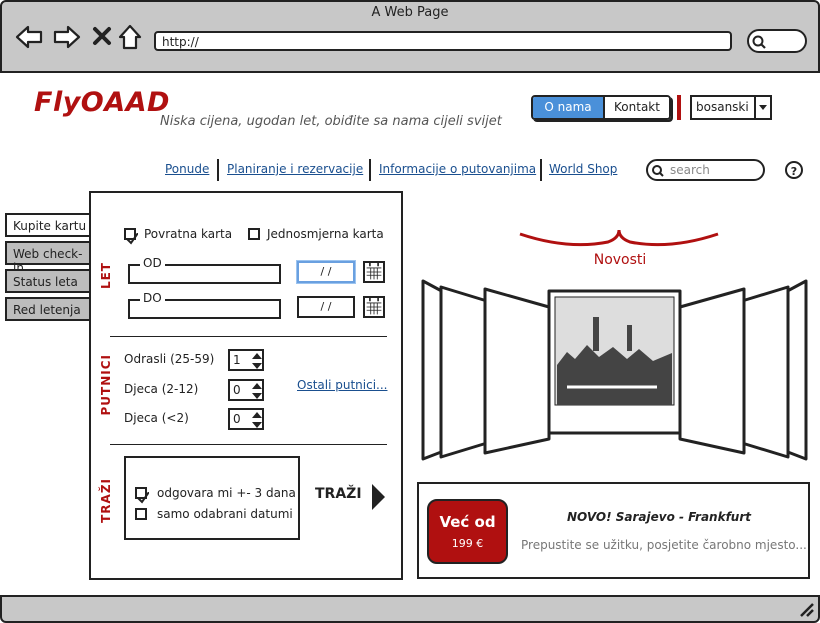  I want to click on nav-link-informacije: Informacije o putovanjima, so click(457, 169).